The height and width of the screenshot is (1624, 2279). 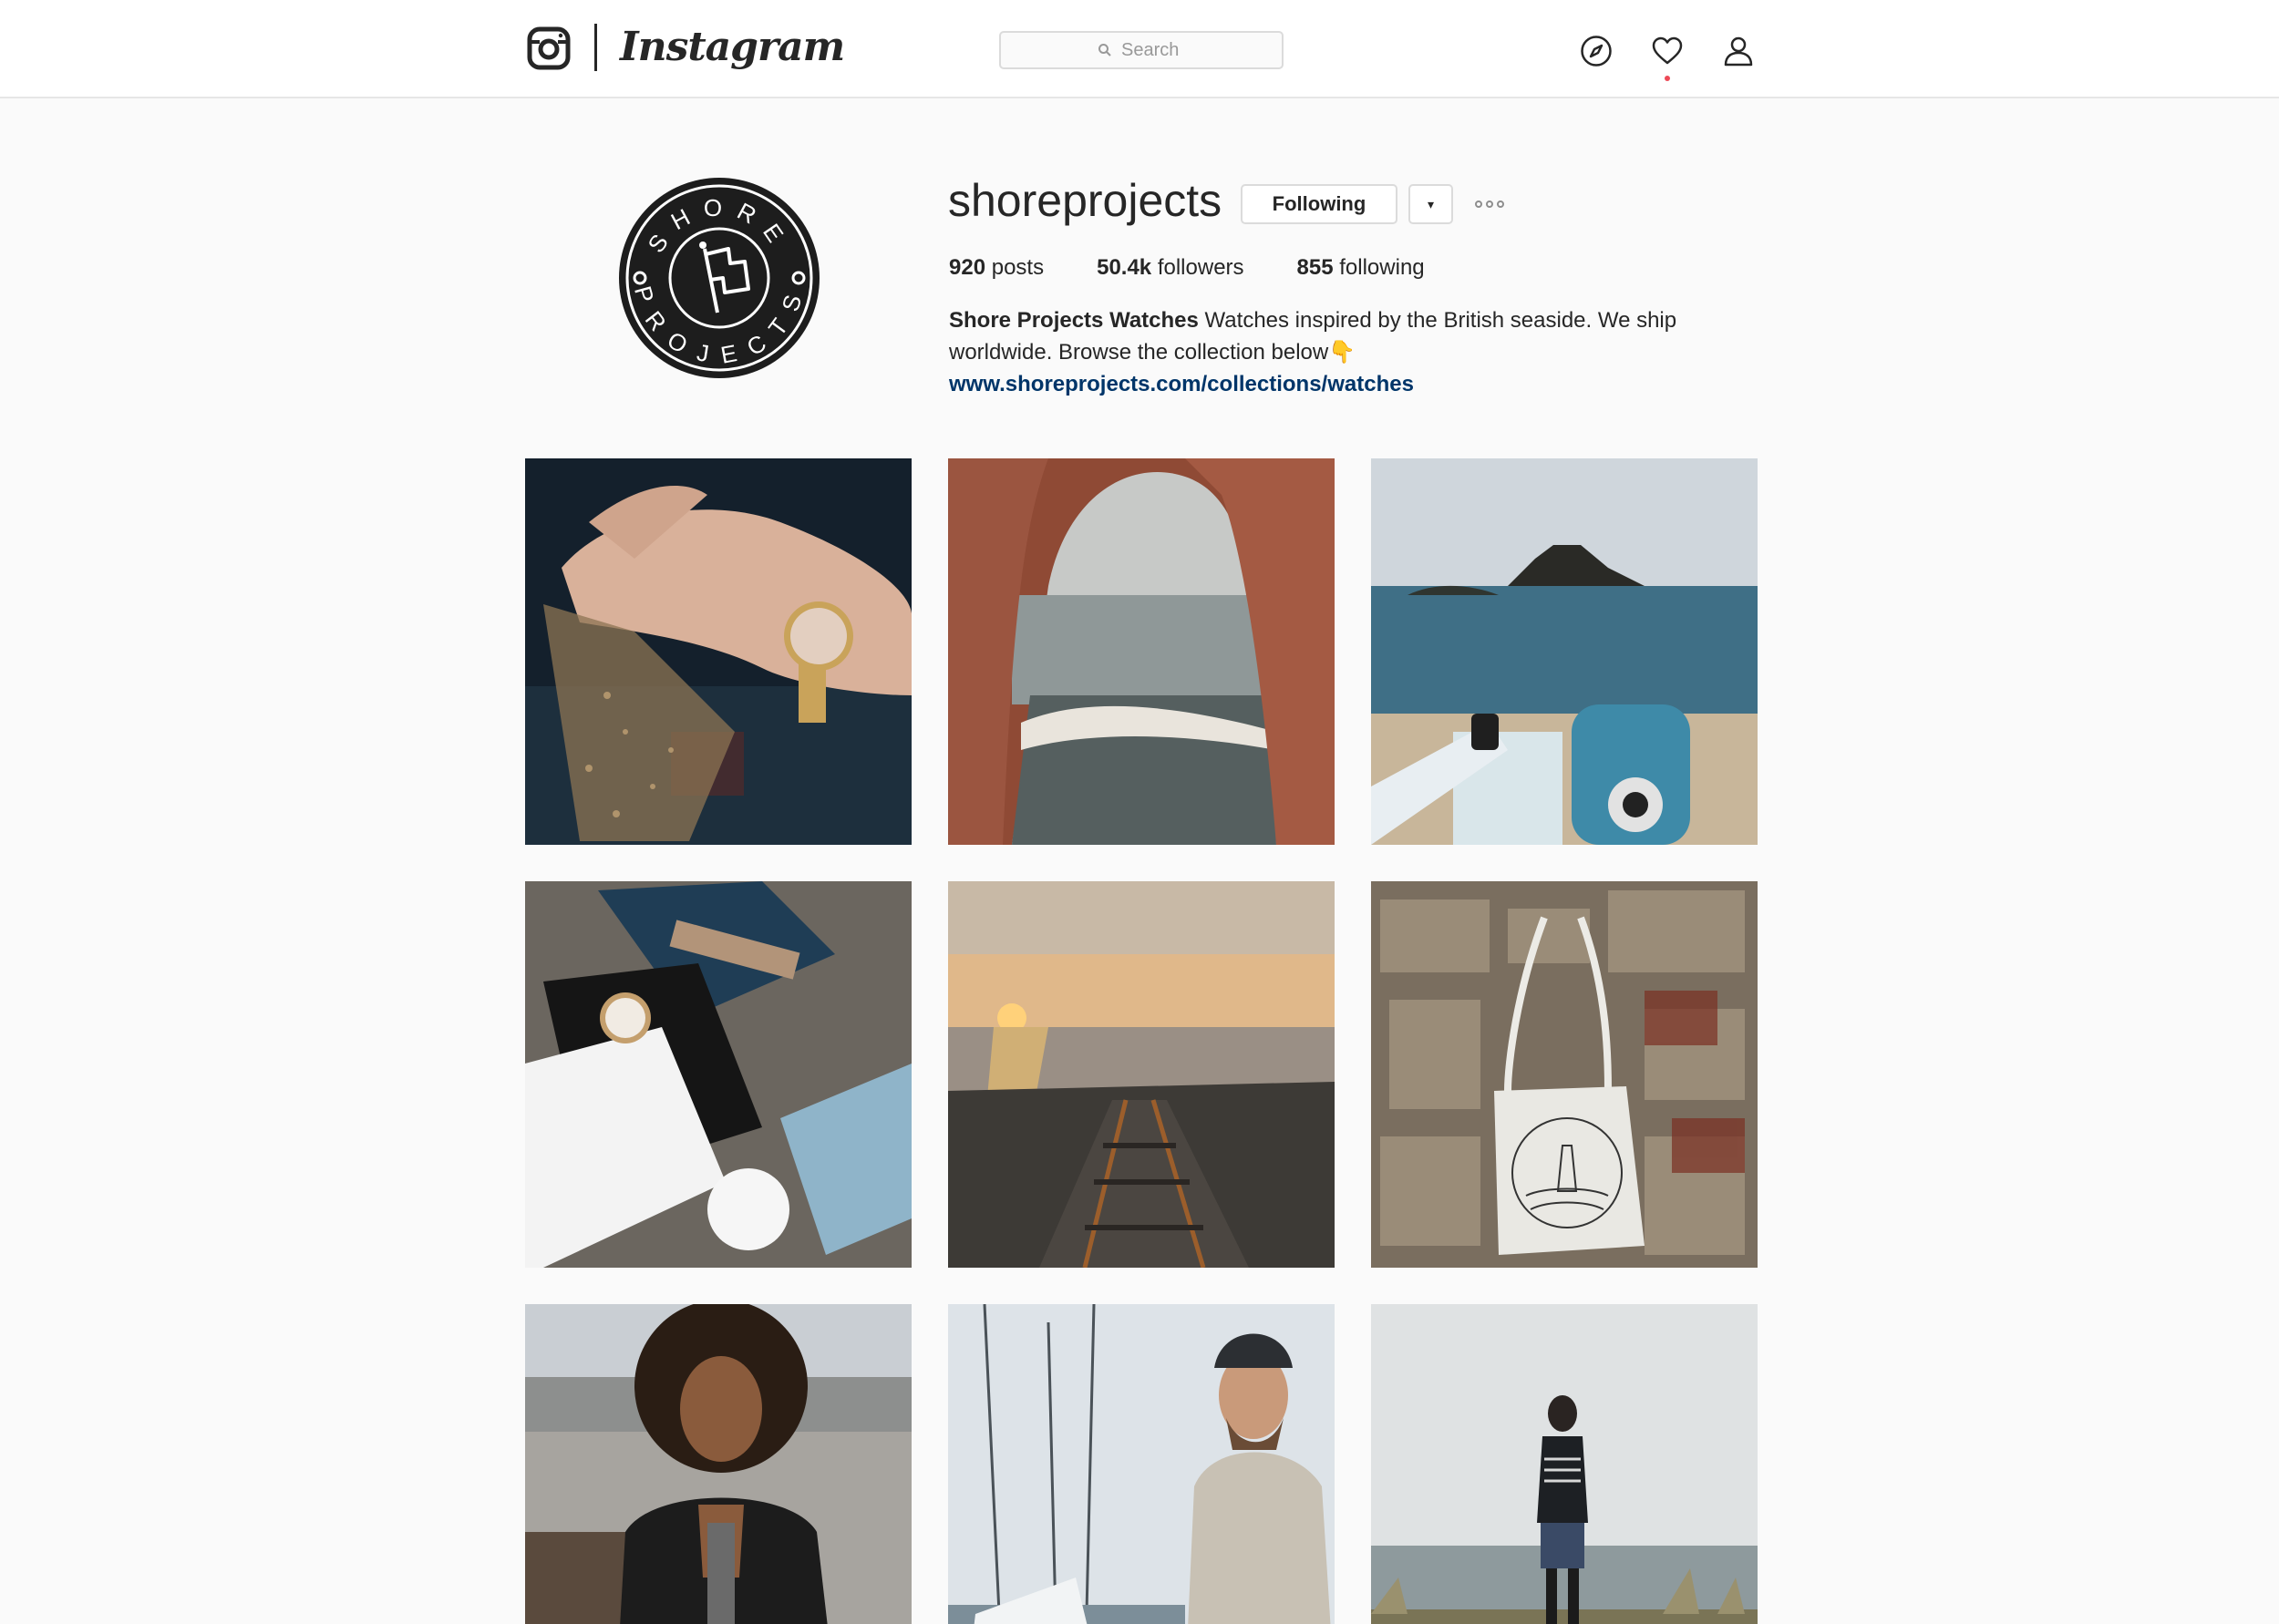 I want to click on posts-count-label: posts, so click(x=1018, y=267).